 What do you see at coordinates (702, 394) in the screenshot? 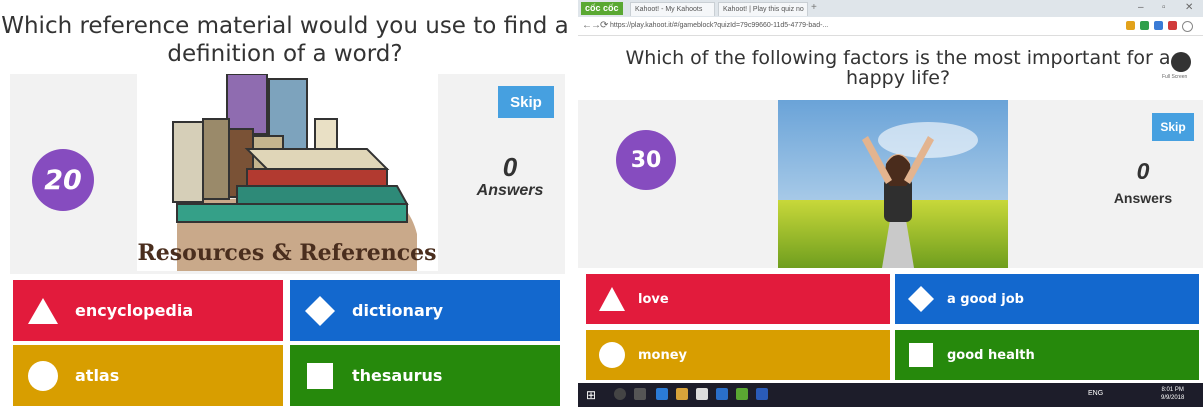
I see `store-icon` at bounding box center [702, 394].